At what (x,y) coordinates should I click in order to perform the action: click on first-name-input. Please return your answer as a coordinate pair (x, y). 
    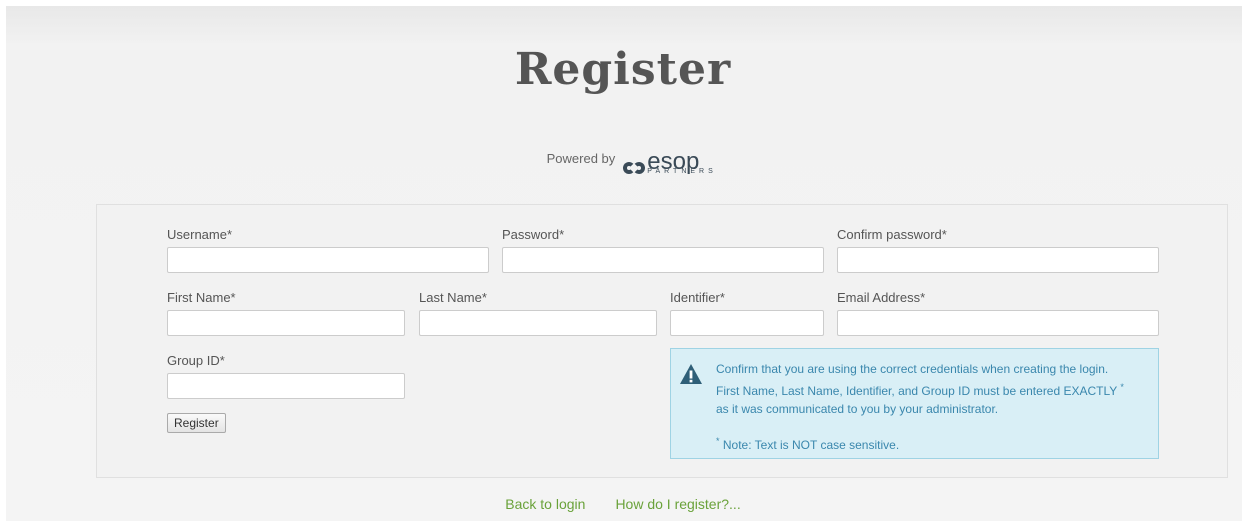
    Looking at the image, I should click on (286, 323).